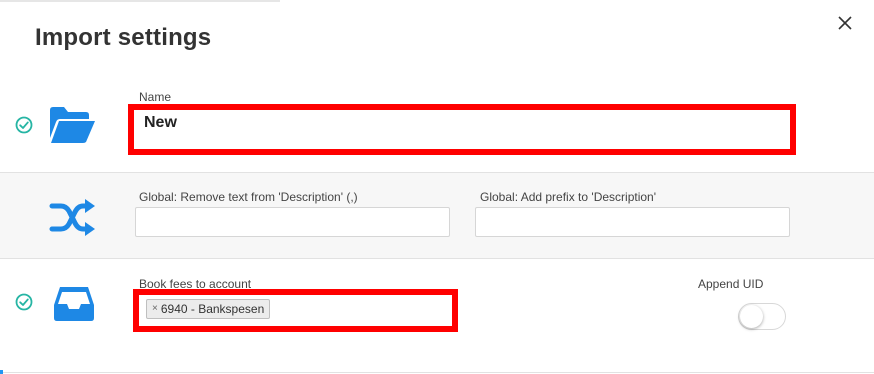 The height and width of the screenshot is (374, 874). What do you see at coordinates (632, 222) in the screenshot?
I see `add-prefix-input` at bounding box center [632, 222].